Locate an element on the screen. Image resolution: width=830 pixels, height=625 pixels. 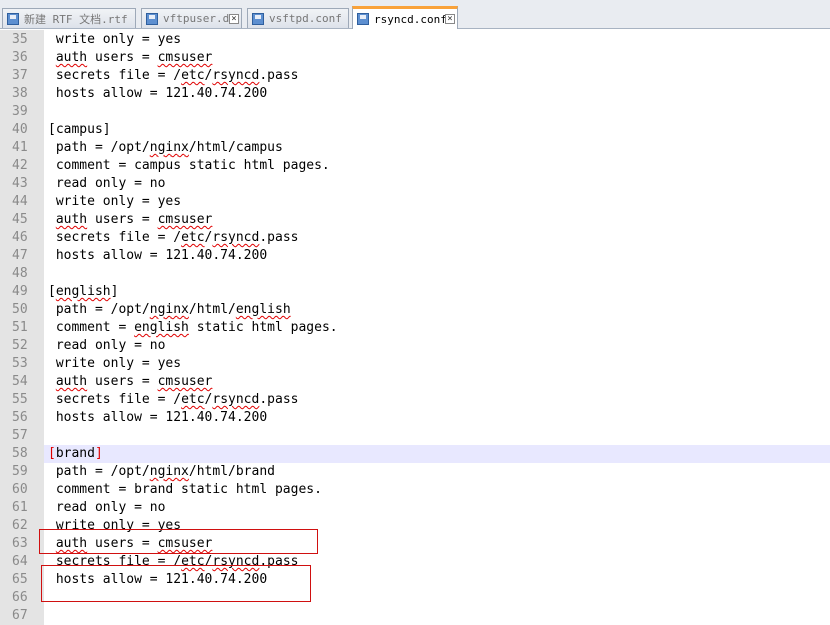
code-line: 64 secrets file = /etc/rsyncd.pass is located at coordinates (415, 562).